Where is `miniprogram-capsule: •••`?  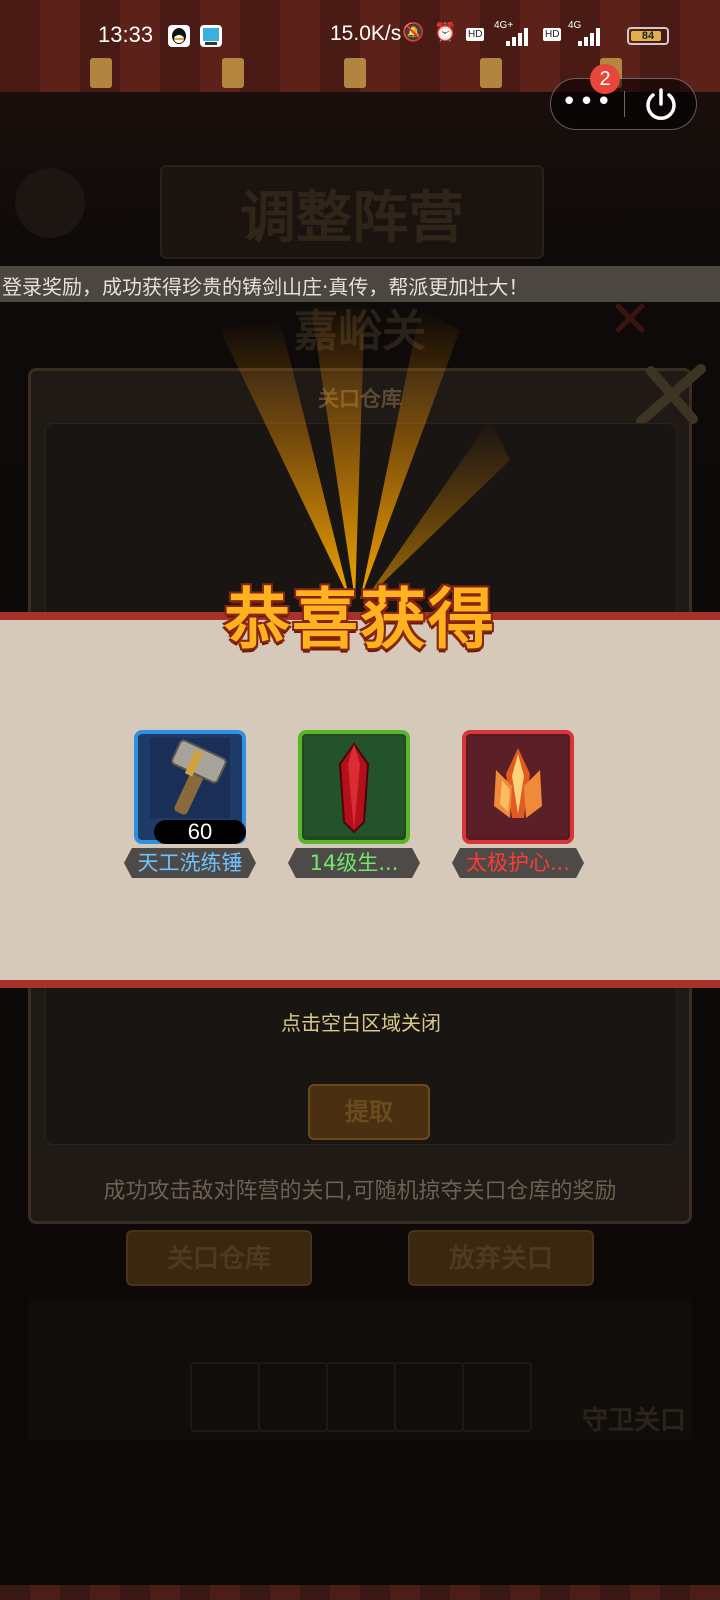
miniprogram-capsule: ••• is located at coordinates (623, 104).